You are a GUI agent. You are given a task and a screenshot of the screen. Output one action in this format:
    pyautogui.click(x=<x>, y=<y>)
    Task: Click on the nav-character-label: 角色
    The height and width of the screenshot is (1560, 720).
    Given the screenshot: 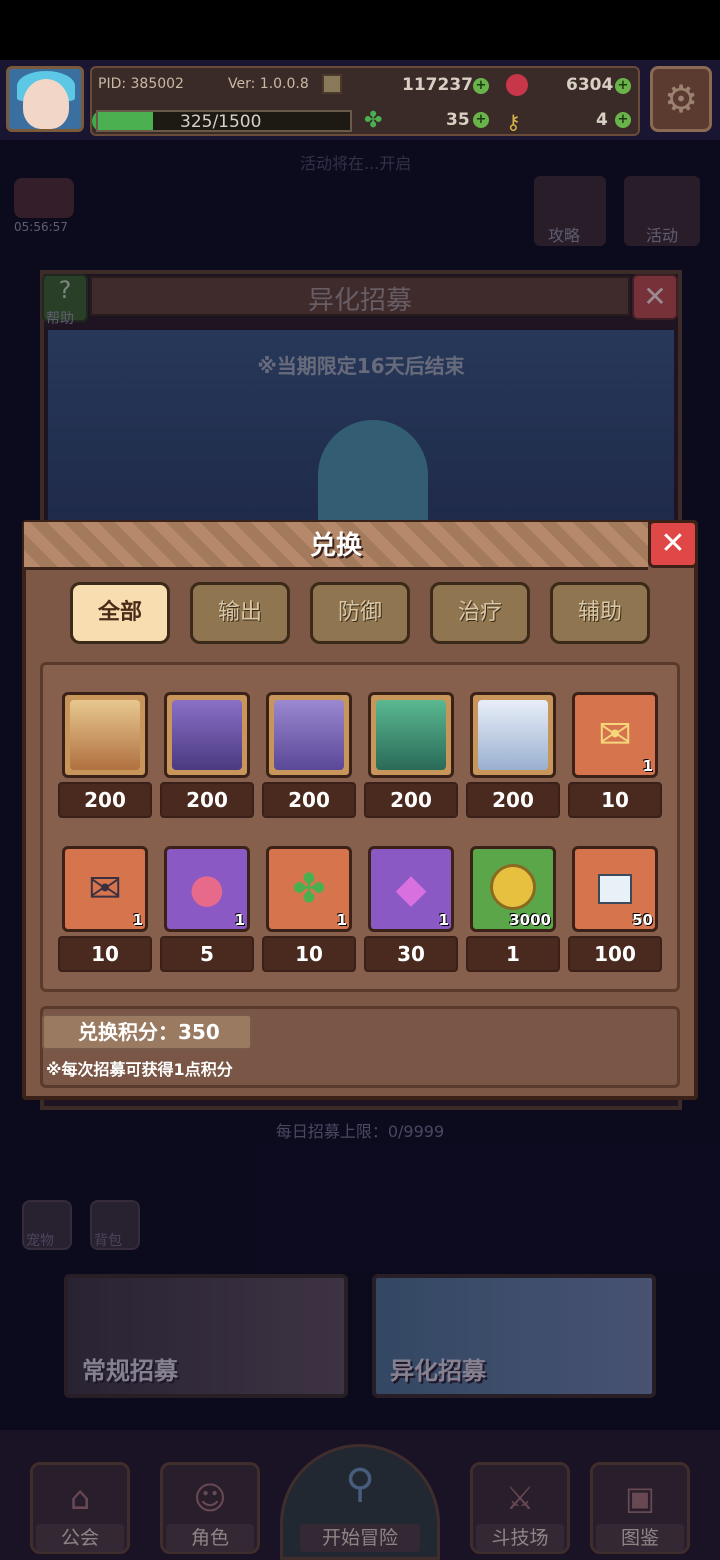 What is the action you would take?
    pyautogui.click(x=210, y=1538)
    